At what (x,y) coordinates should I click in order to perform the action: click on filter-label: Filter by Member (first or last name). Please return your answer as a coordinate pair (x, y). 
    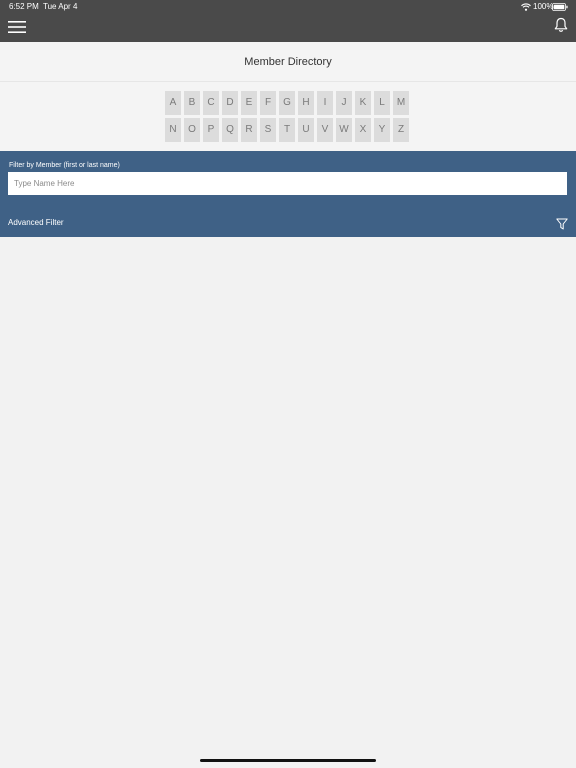
    Looking at the image, I should click on (64, 165).